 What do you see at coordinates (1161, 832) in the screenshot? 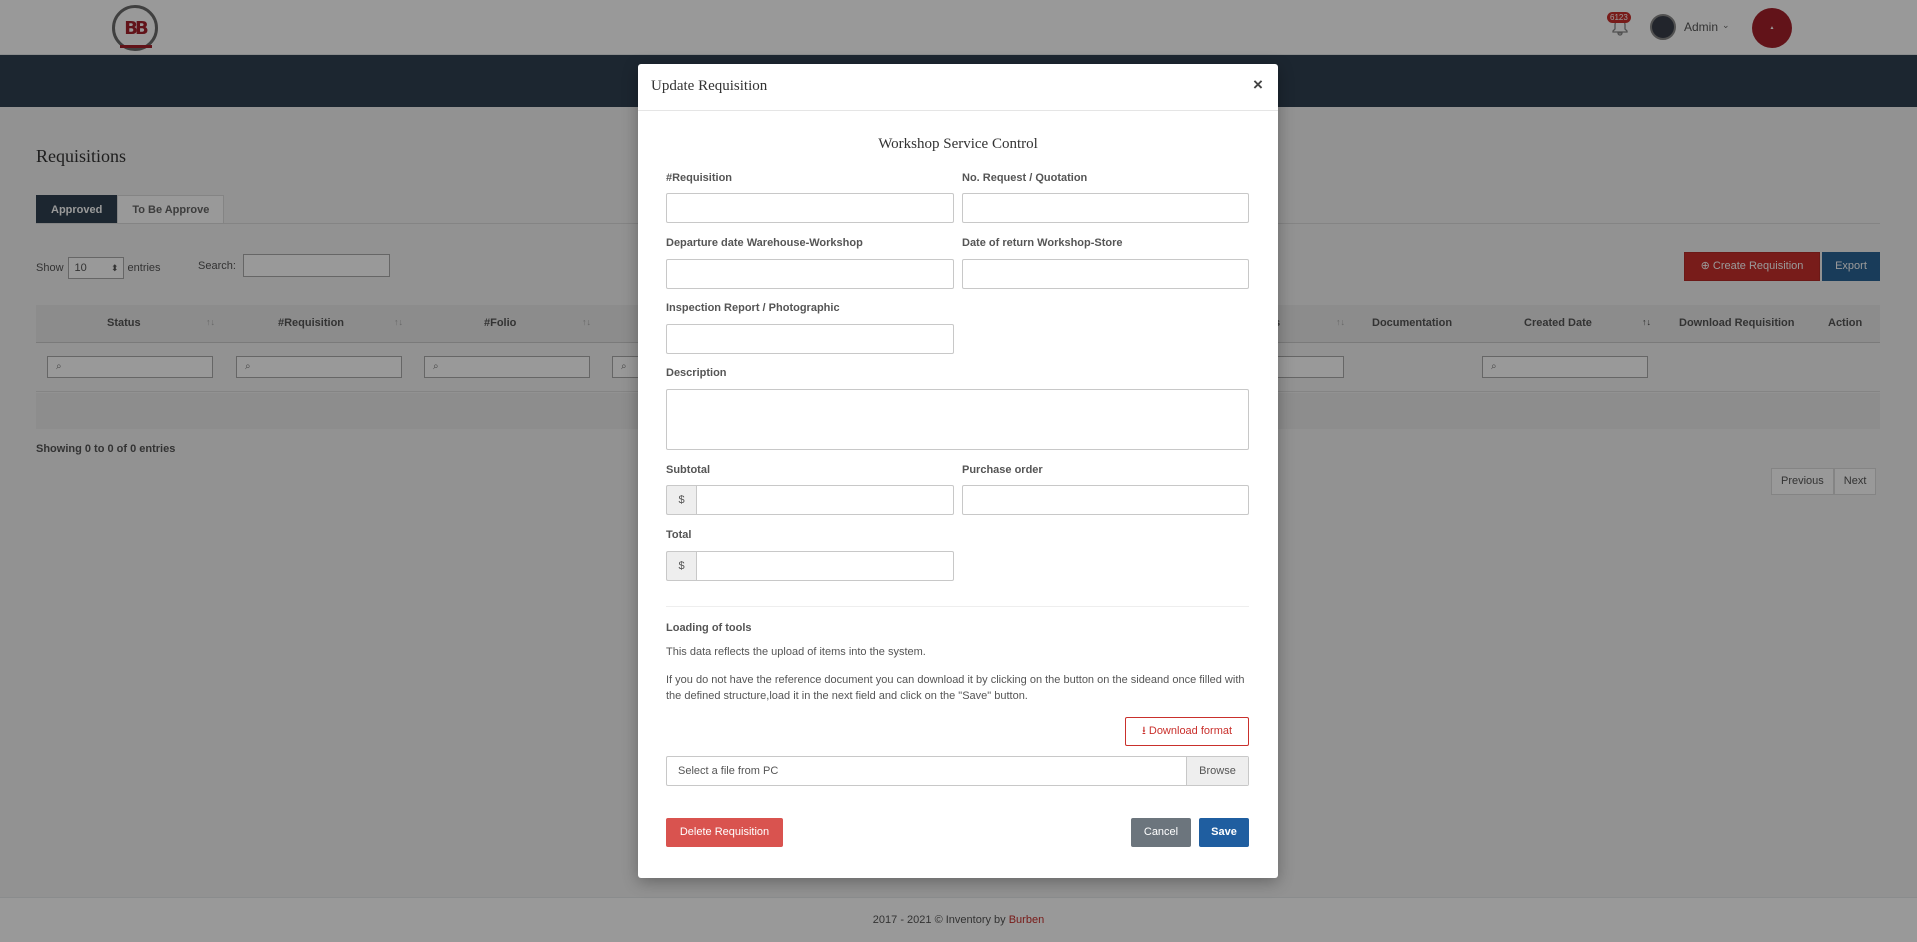
I see `cancel-button: Cancel` at bounding box center [1161, 832].